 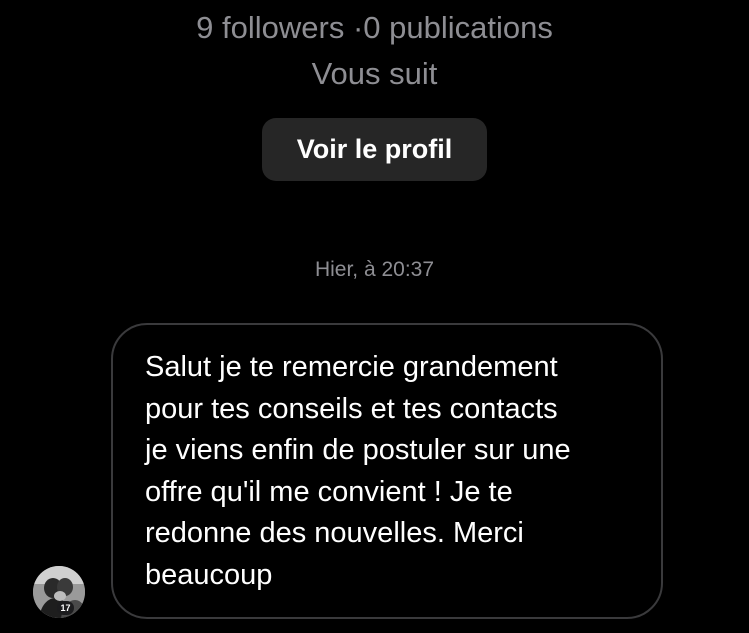 I want to click on profile-stats: 9 followers ·0 publications, so click(x=374, y=27).